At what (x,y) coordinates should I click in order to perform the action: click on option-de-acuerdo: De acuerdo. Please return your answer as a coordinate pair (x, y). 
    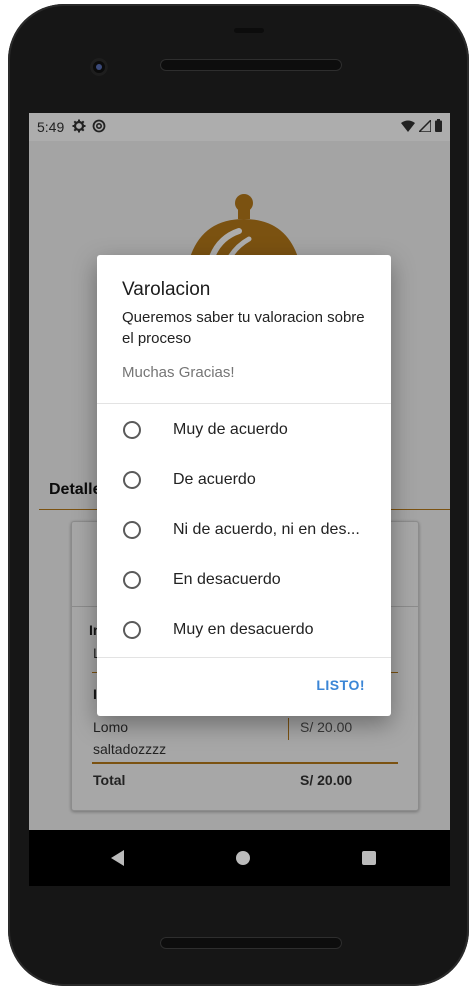
    Looking at the image, I should click on (244, 480).